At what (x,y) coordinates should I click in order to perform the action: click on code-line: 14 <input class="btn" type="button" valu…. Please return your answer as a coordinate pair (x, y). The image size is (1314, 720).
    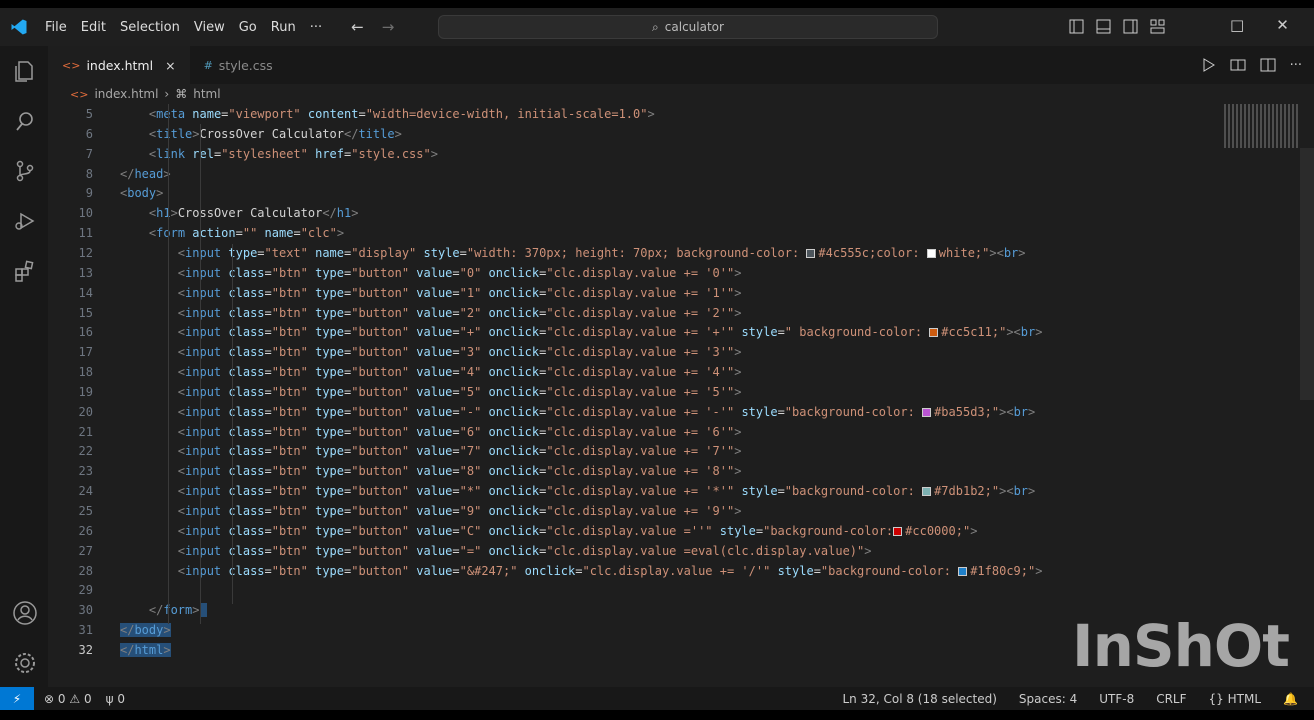
    Looking at the image, I should click on (633, 293).